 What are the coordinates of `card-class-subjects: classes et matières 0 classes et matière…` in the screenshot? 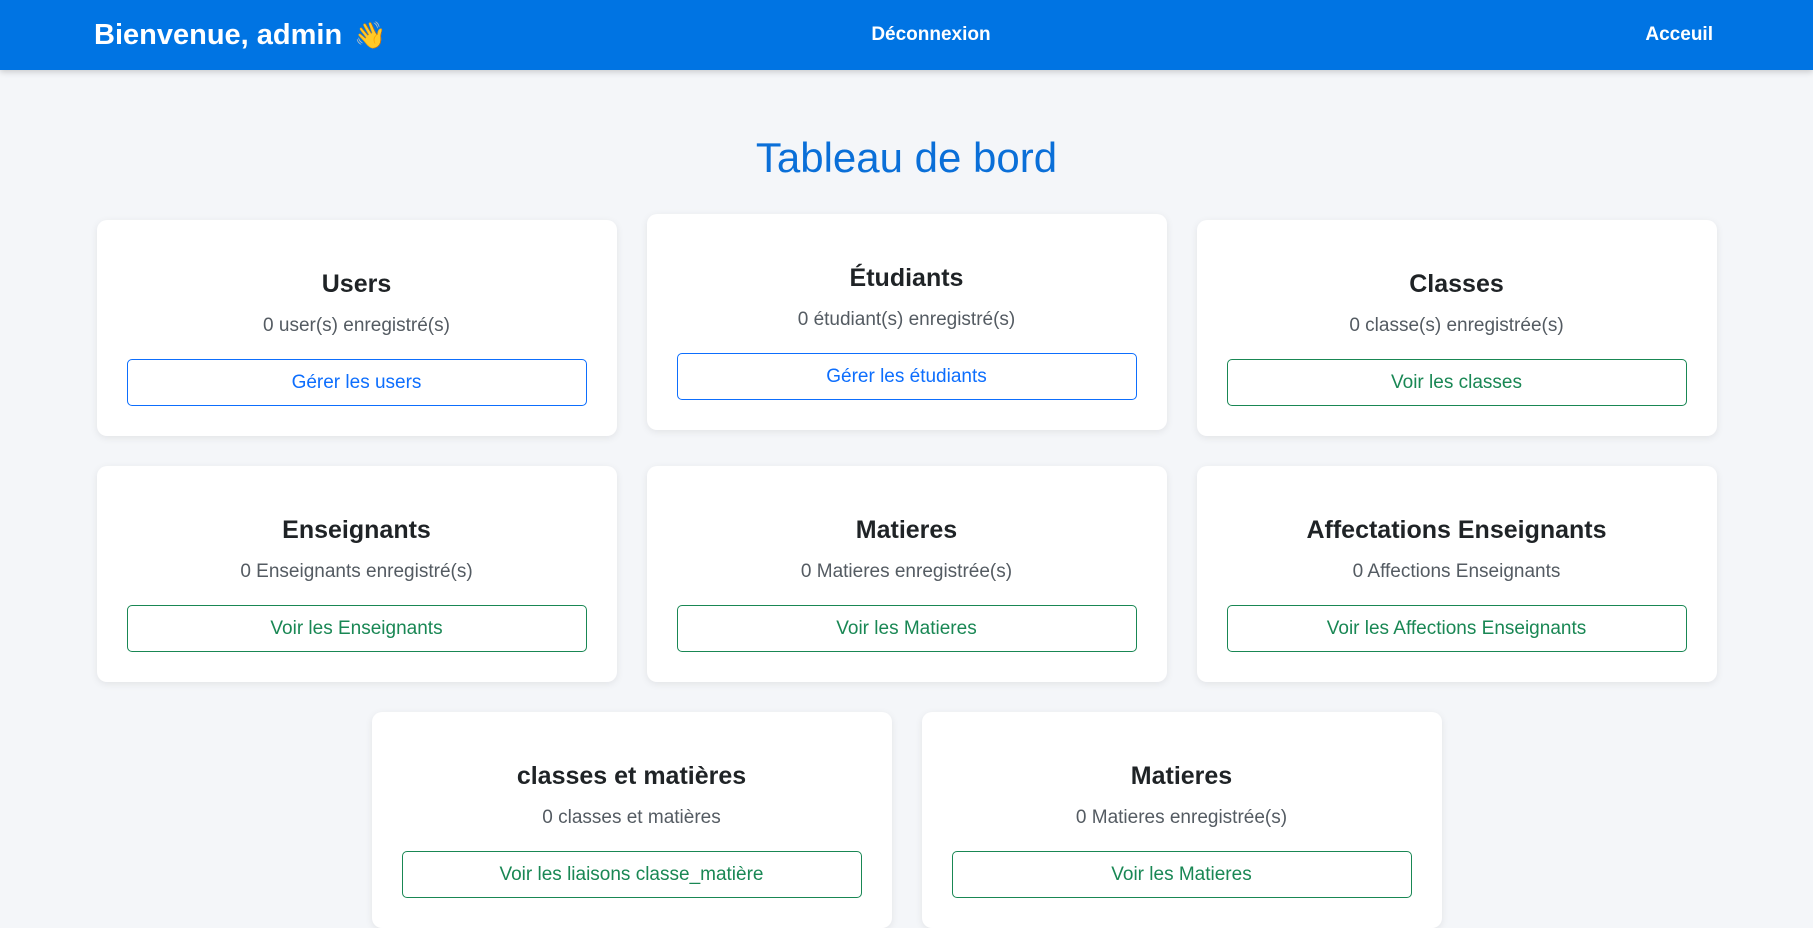 It's located at (631, 820).